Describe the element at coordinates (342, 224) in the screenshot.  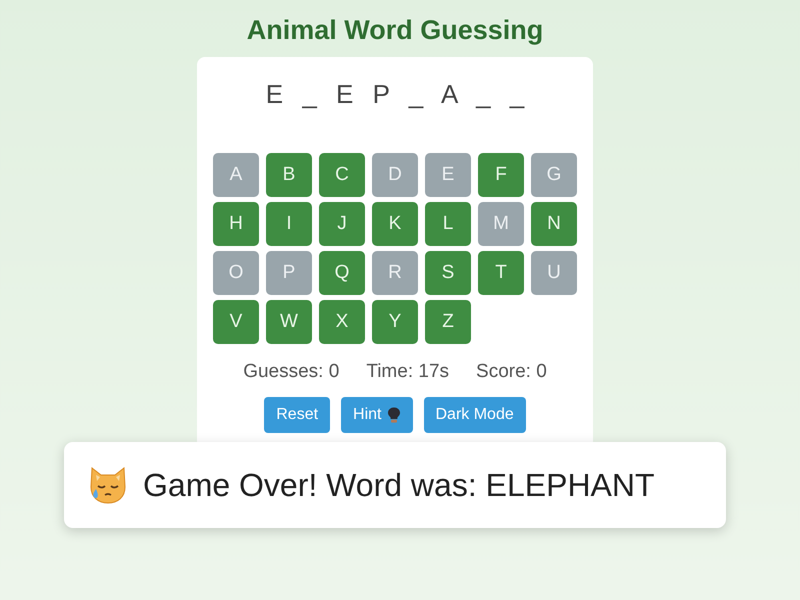
I see `letter-key: J` at that location.